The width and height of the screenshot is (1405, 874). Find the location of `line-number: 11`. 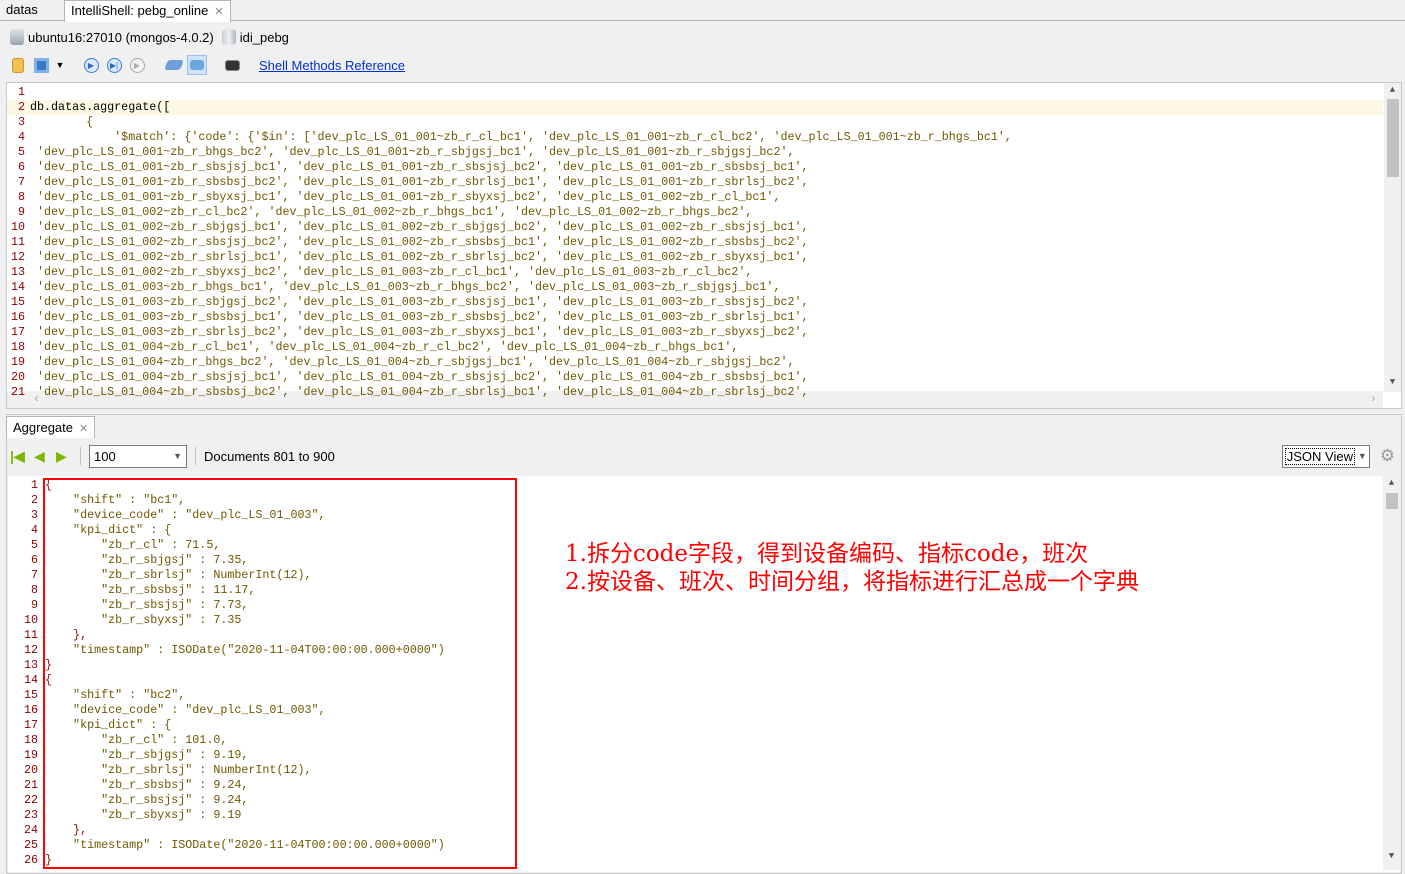

line-number: 11 is located at coordinates (30, 635).